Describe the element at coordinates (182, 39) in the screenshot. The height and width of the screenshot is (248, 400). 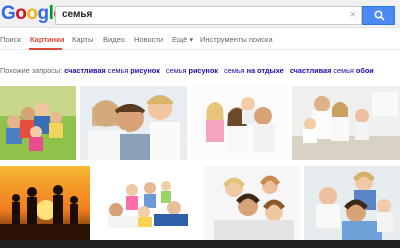
I see `tab-more: Ещё ▾` at that location.